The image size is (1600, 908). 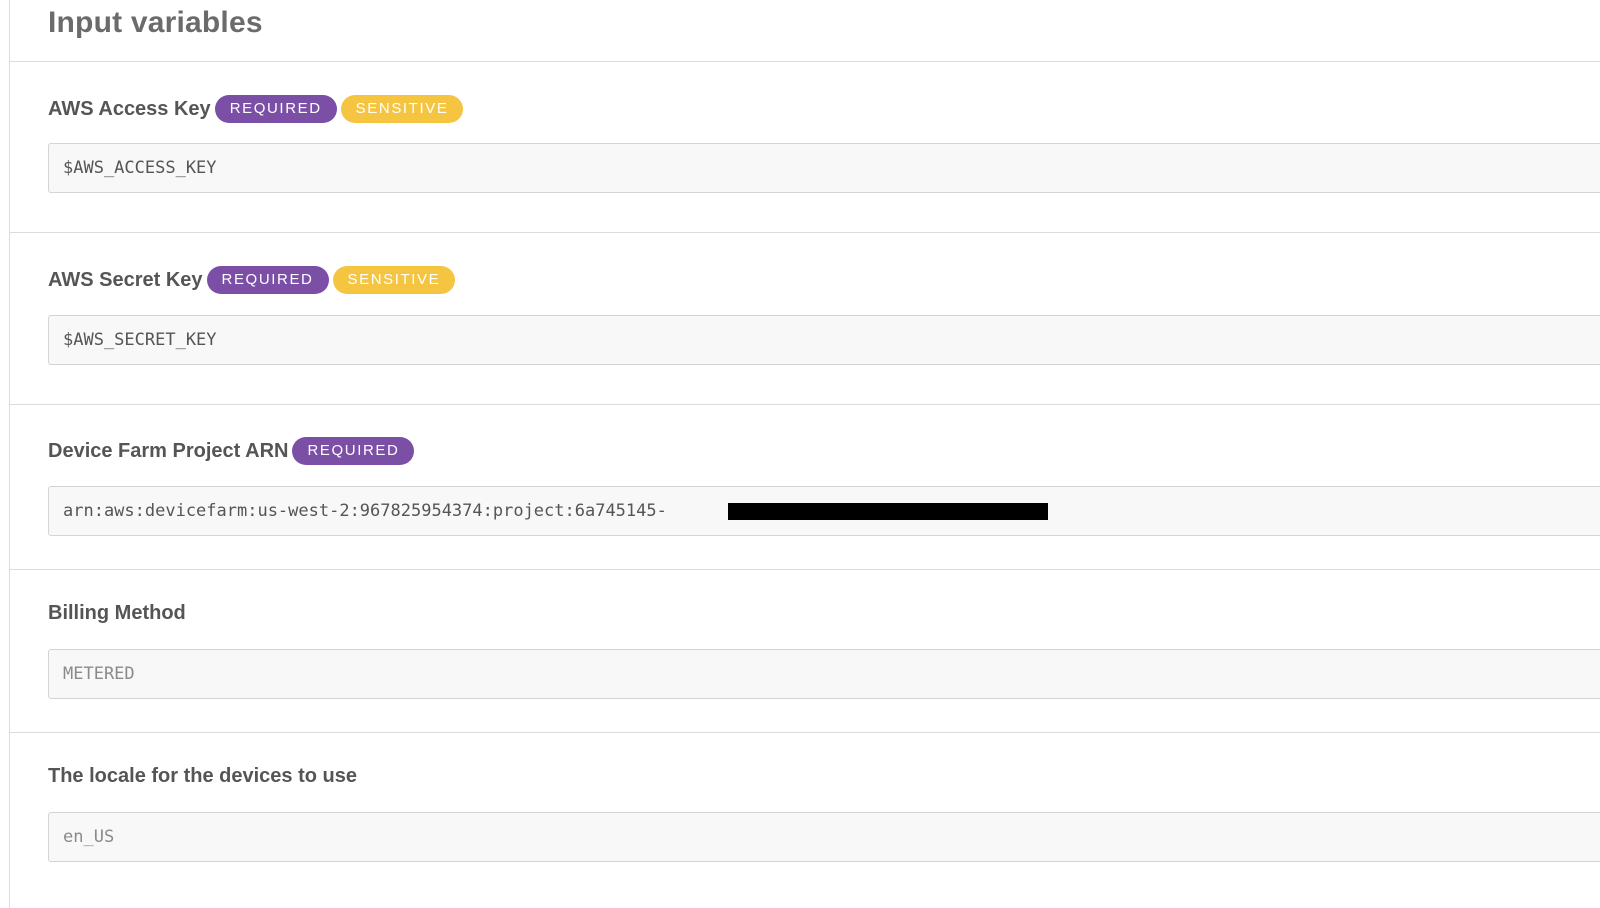 I want to click on variable-label-row: AWS Access Key REQUIRED SENSITIVE, so click(x=256, y=109).